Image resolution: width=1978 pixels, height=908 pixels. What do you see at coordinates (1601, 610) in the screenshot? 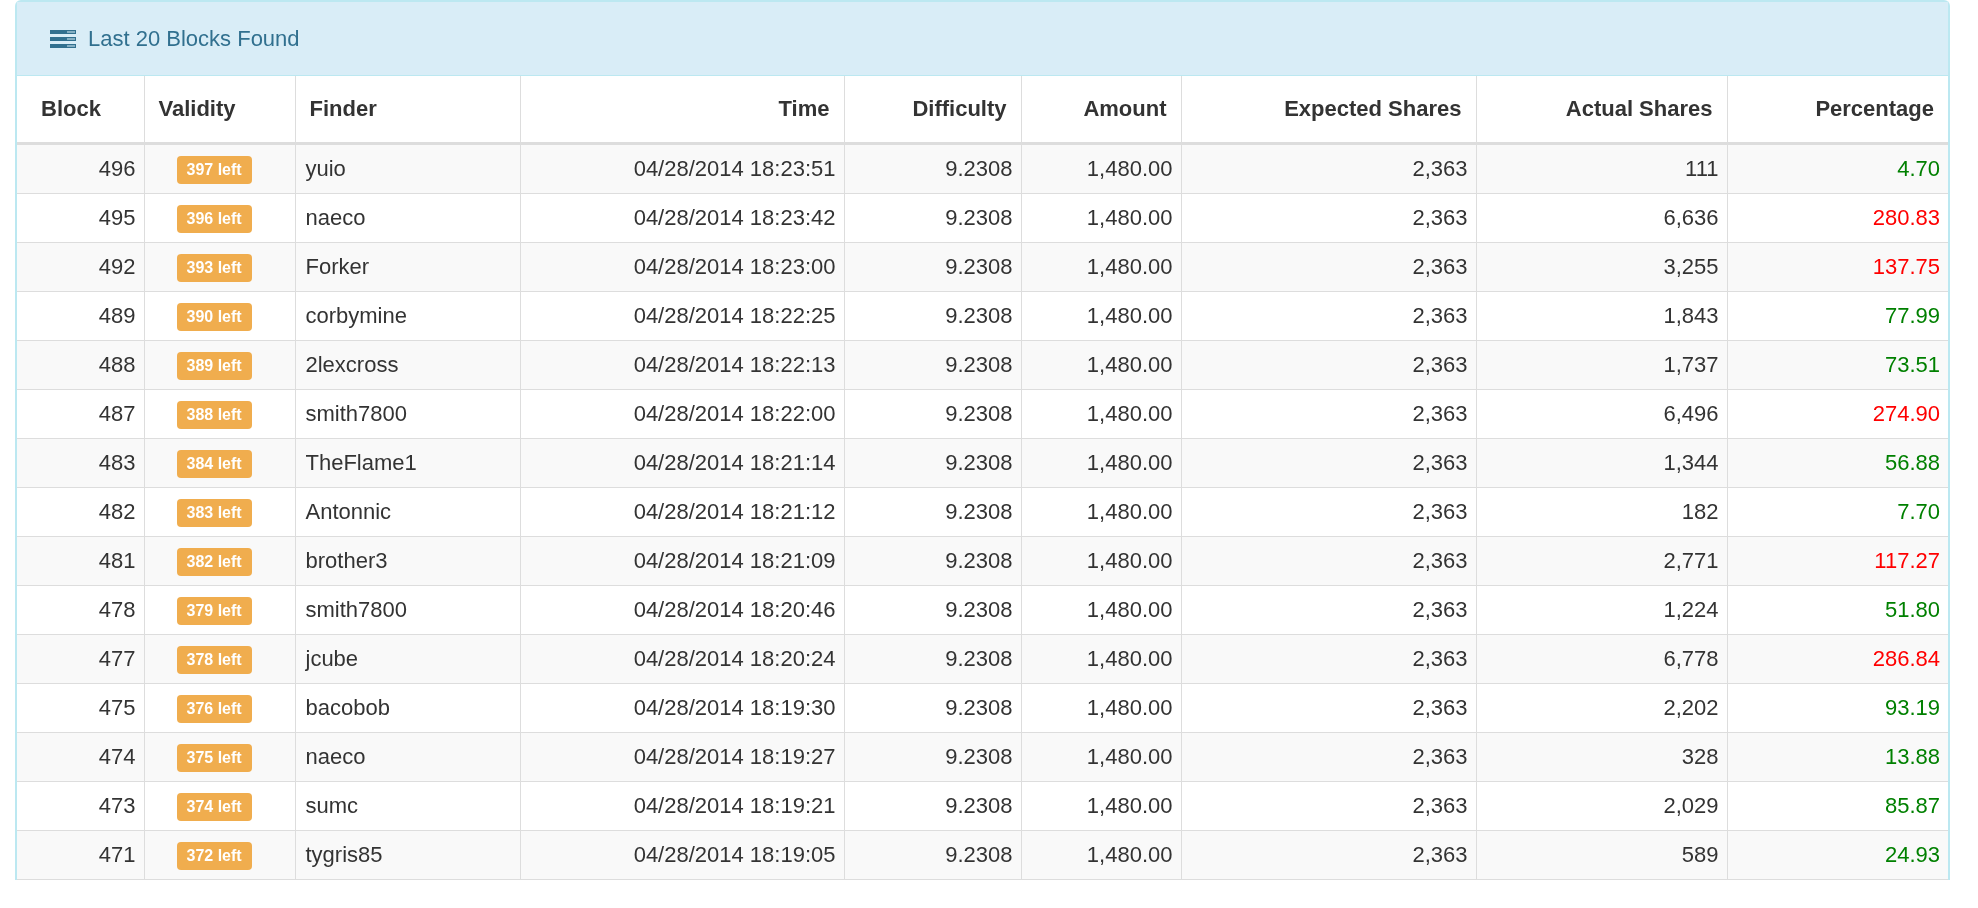
I see `table-cell: 1,224` at bounding box center [1601, 610].